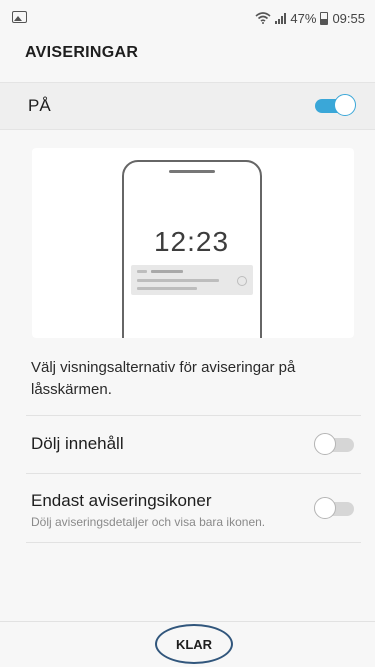 This screenshot has width=375, height=667. I want to click on bottom-bar: KLAR, so click(187, 644).